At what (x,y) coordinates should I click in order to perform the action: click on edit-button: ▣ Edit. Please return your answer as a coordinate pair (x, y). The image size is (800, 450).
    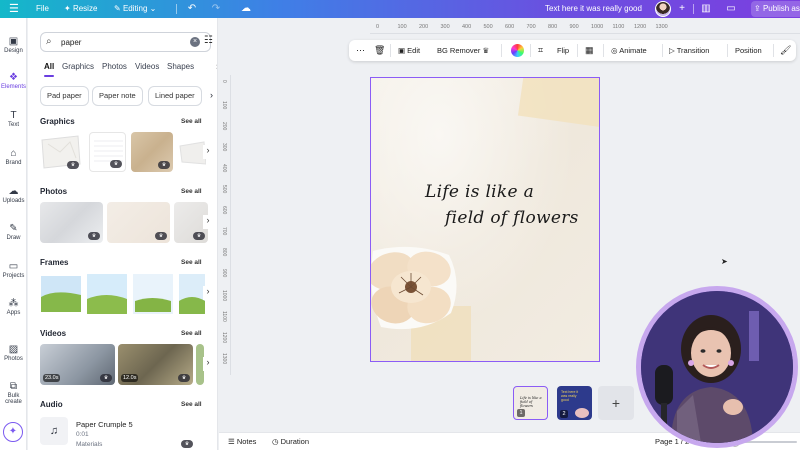
    Looking at the image, I should click on (409, 50).